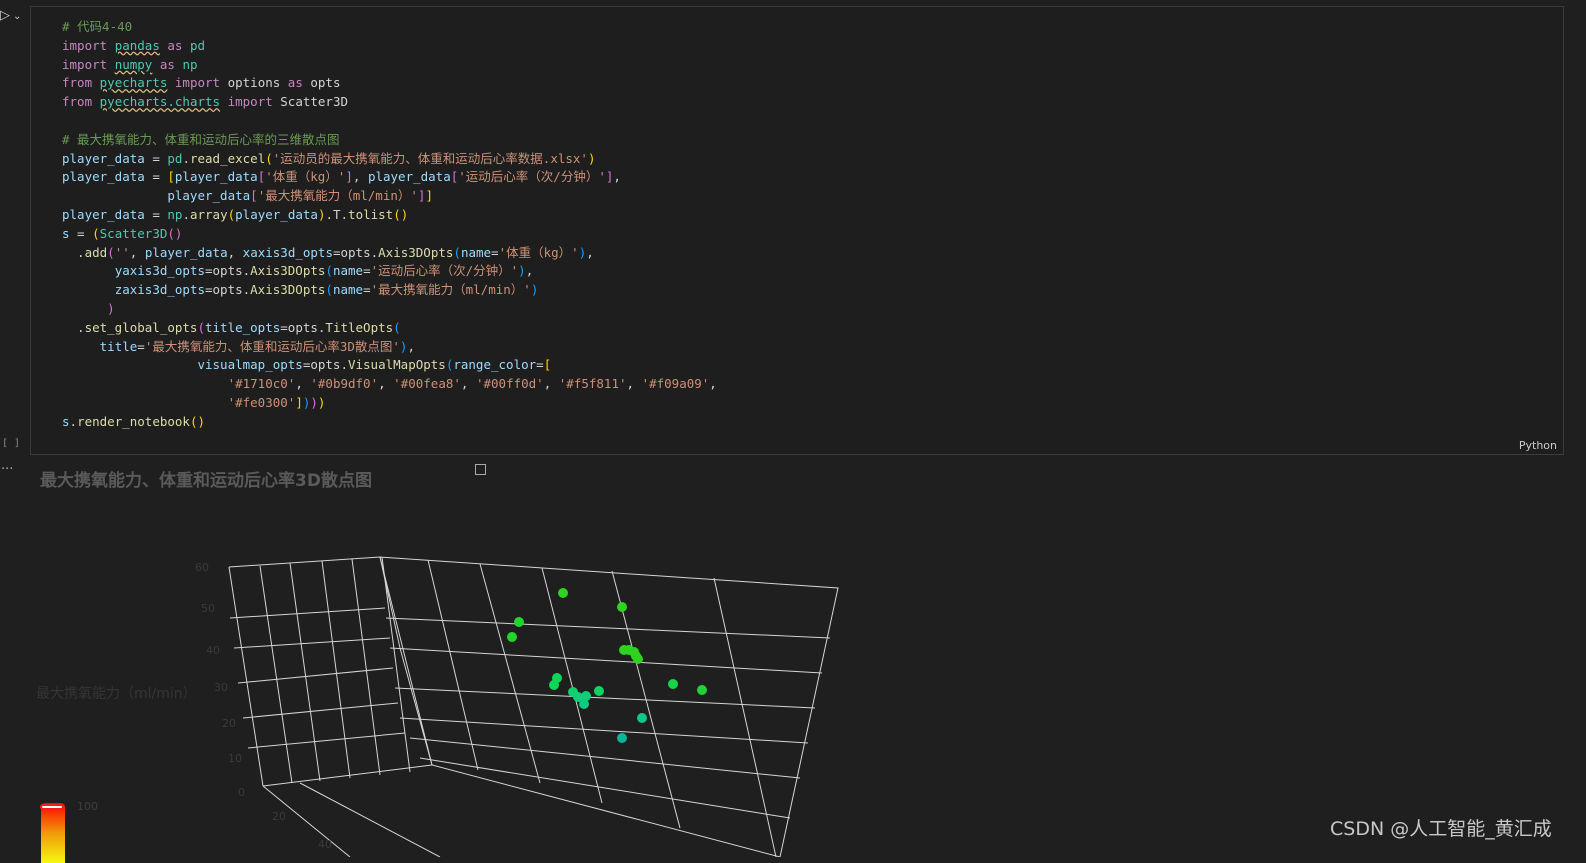 This screenshot has height=863, width=1586. I want to click on scatter-points, so click(607, 665).